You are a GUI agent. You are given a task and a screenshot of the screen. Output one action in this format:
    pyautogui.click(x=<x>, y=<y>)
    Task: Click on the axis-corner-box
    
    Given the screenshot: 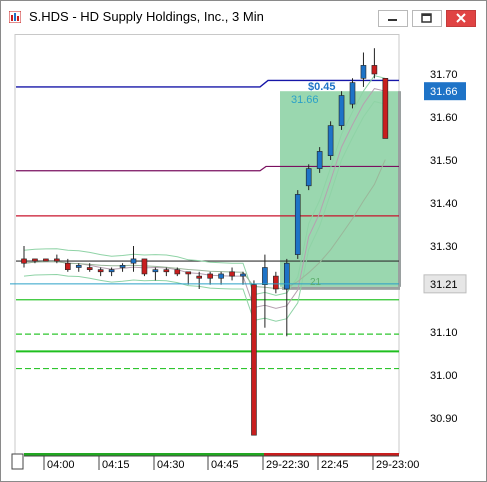 What is the action you would take?
    pyautogui.click(x=17, y=461)
    